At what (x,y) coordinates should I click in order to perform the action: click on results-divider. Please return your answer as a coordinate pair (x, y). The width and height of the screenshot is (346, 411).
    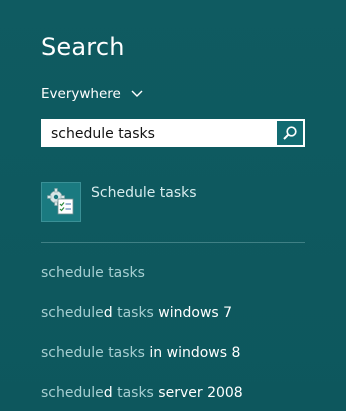
    Looking at the image, I should click on (173, 242).